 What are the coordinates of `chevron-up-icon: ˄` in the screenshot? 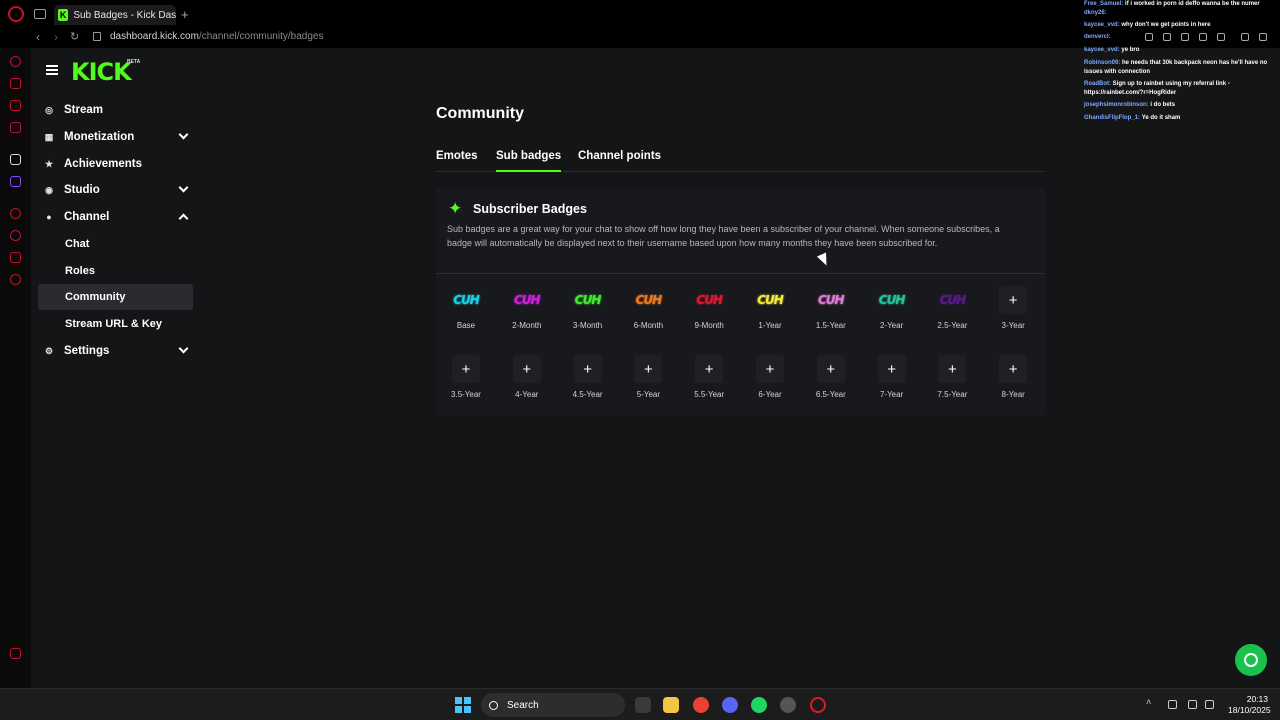 It's located at (1150, 702).